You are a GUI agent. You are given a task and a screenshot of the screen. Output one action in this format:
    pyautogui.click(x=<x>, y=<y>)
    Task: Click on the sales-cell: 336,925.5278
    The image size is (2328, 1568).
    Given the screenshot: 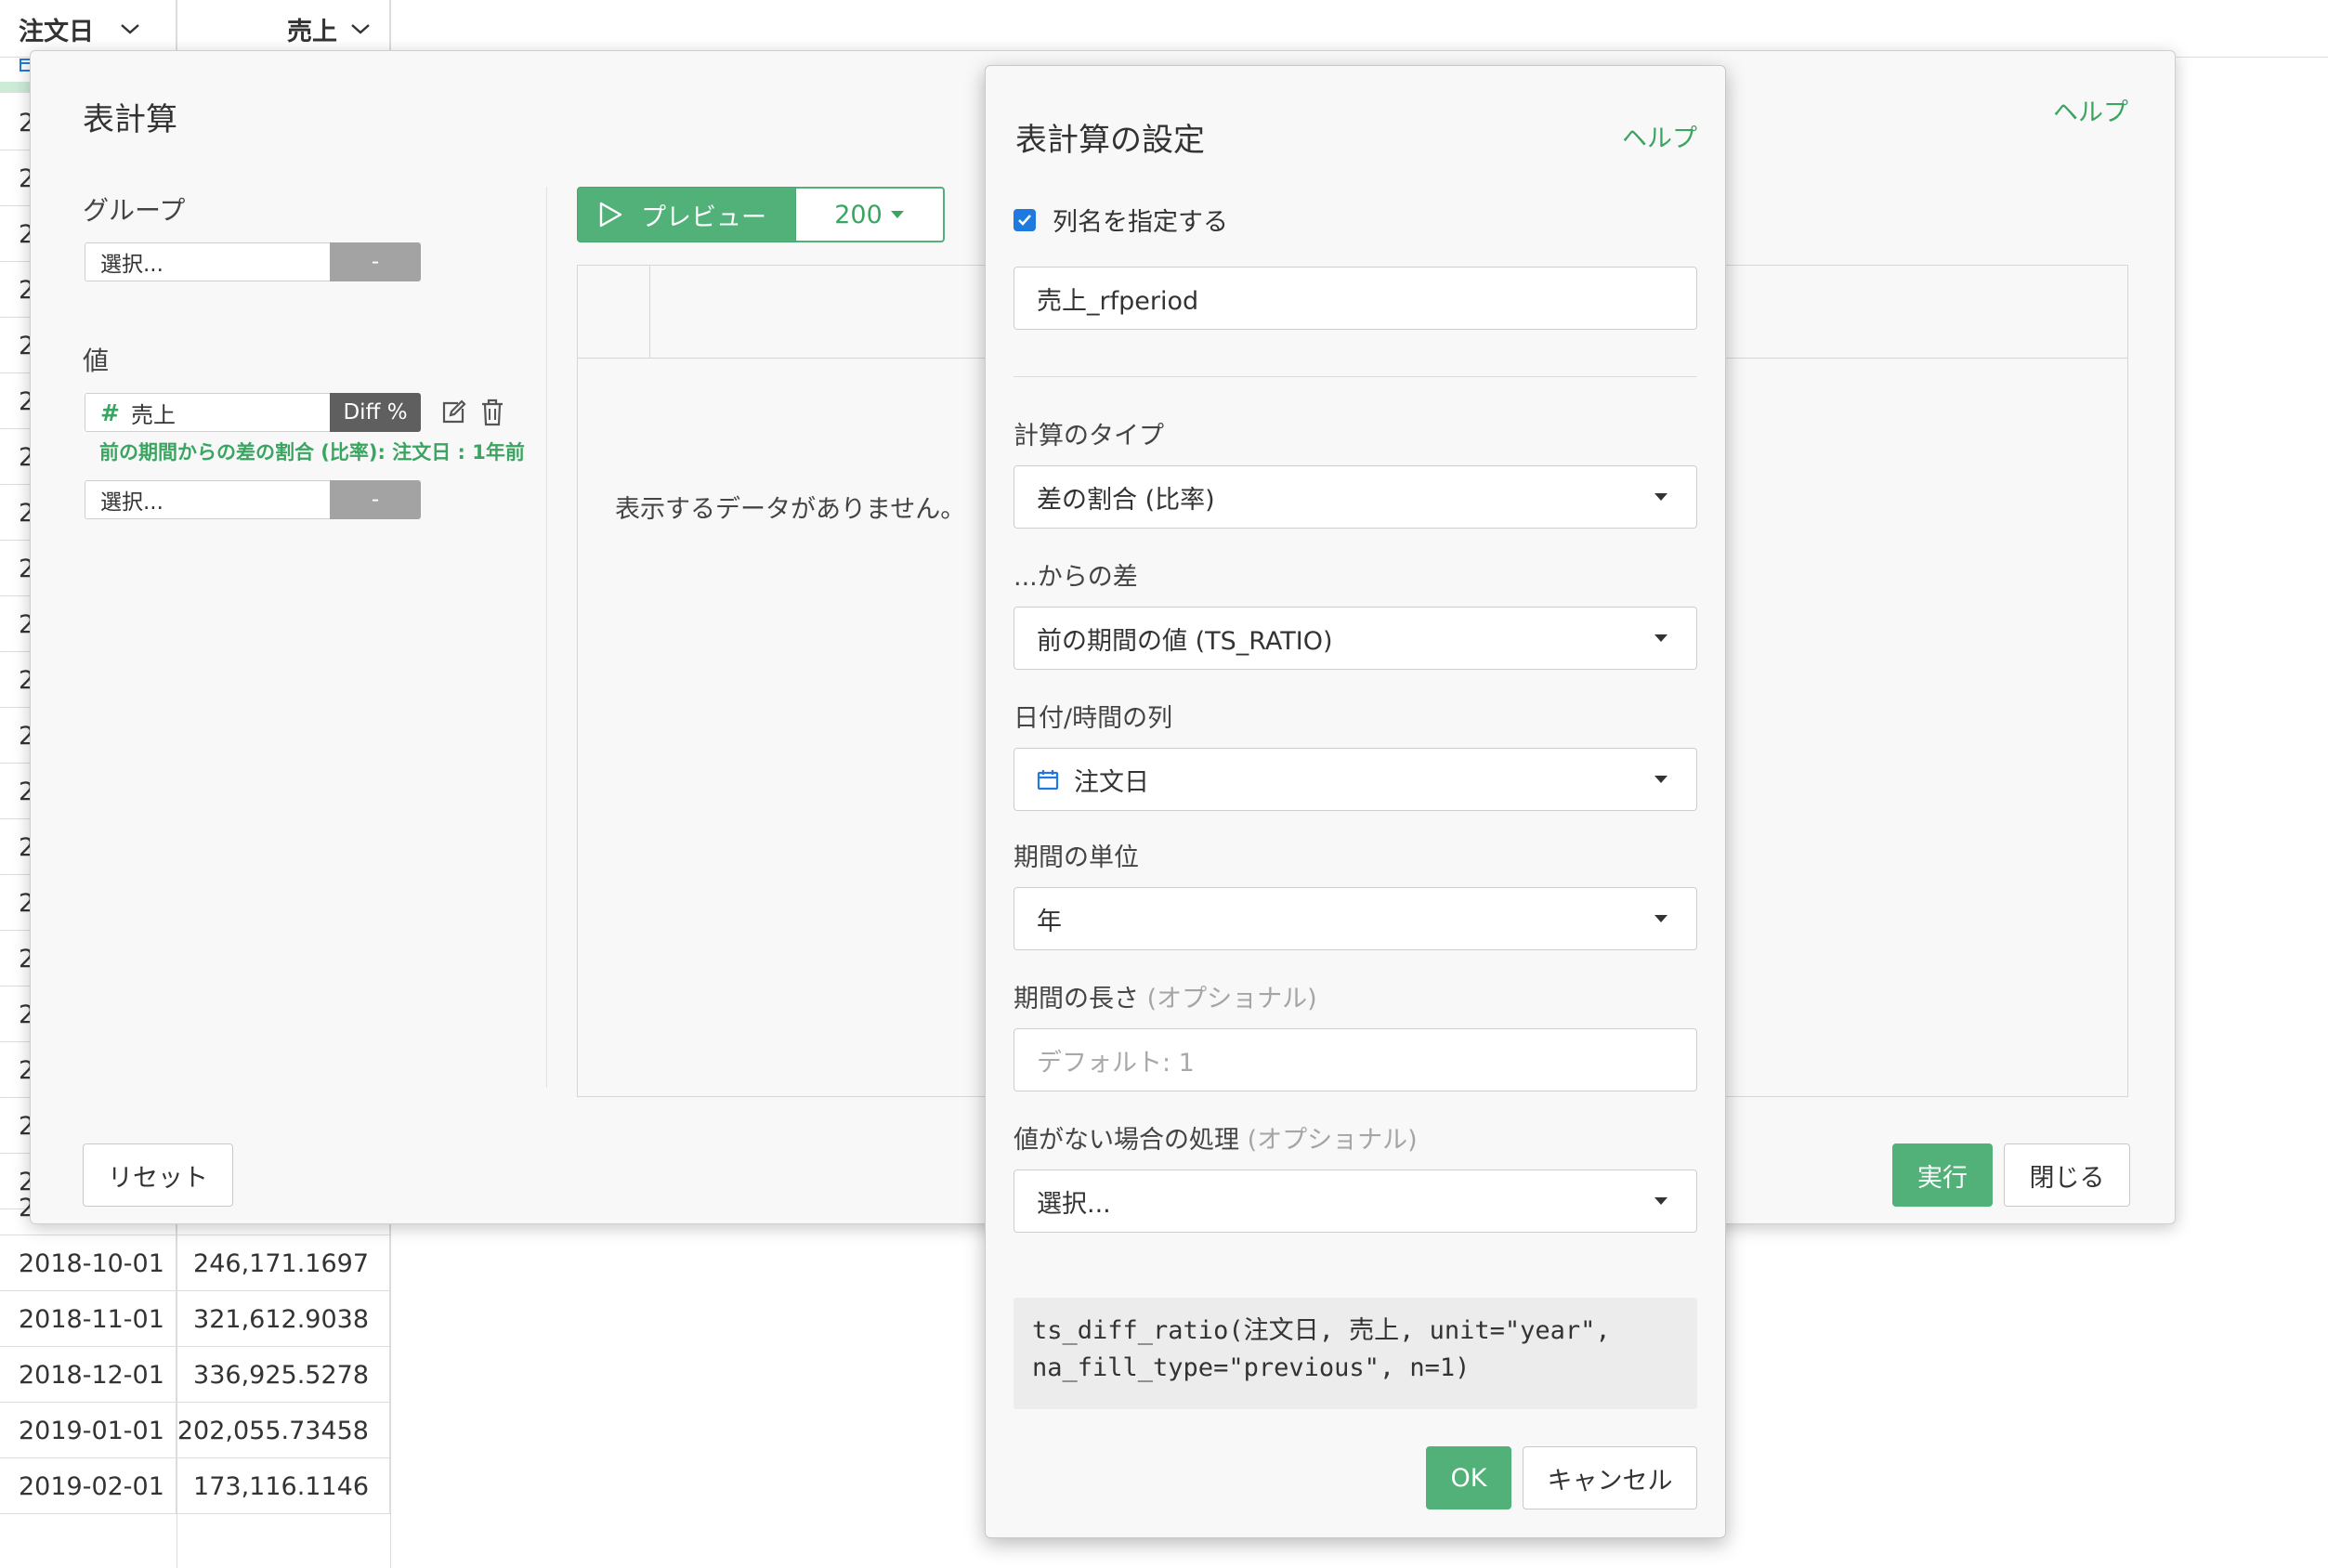 What is the action you would take?
    pyautogui.click(x=283, y=1375)
    